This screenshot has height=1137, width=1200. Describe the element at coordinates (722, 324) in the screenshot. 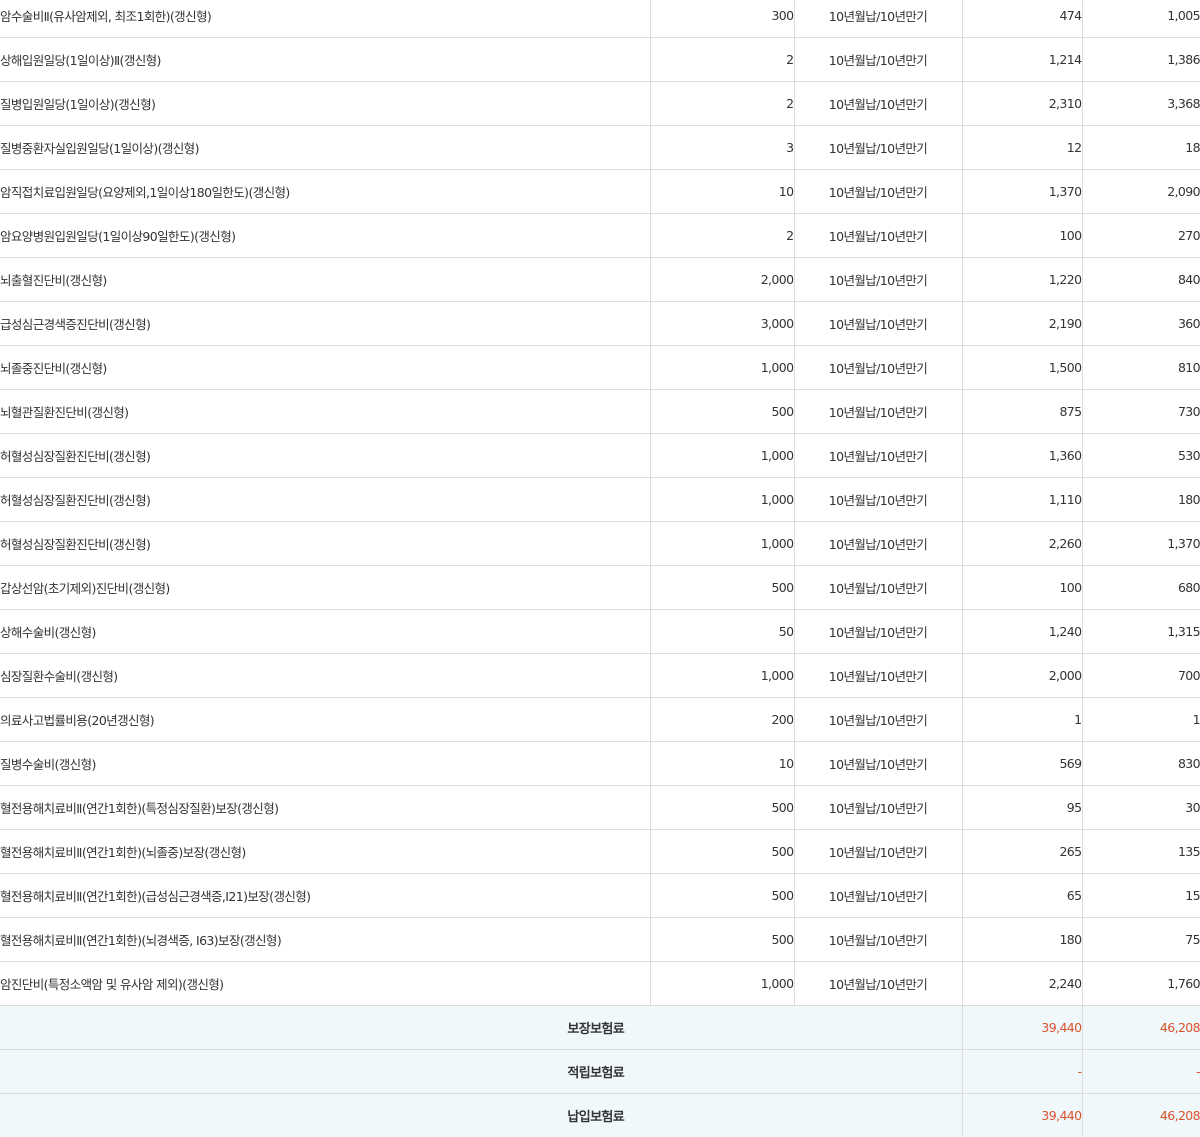

I see `coverage-amount: 3,000` at that location.